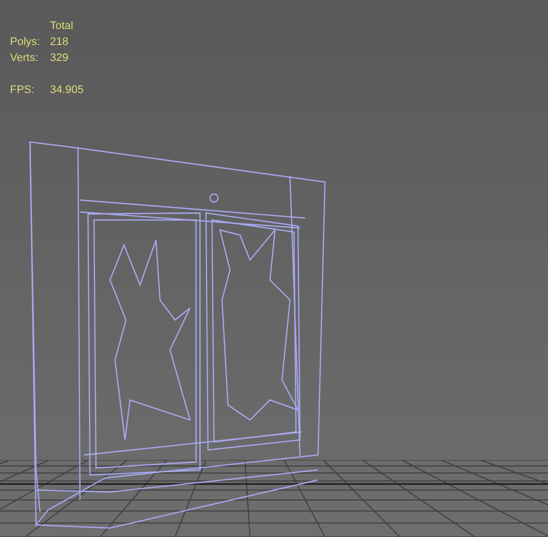  I want to click on fps-value: 34.905, so click(67, 90).